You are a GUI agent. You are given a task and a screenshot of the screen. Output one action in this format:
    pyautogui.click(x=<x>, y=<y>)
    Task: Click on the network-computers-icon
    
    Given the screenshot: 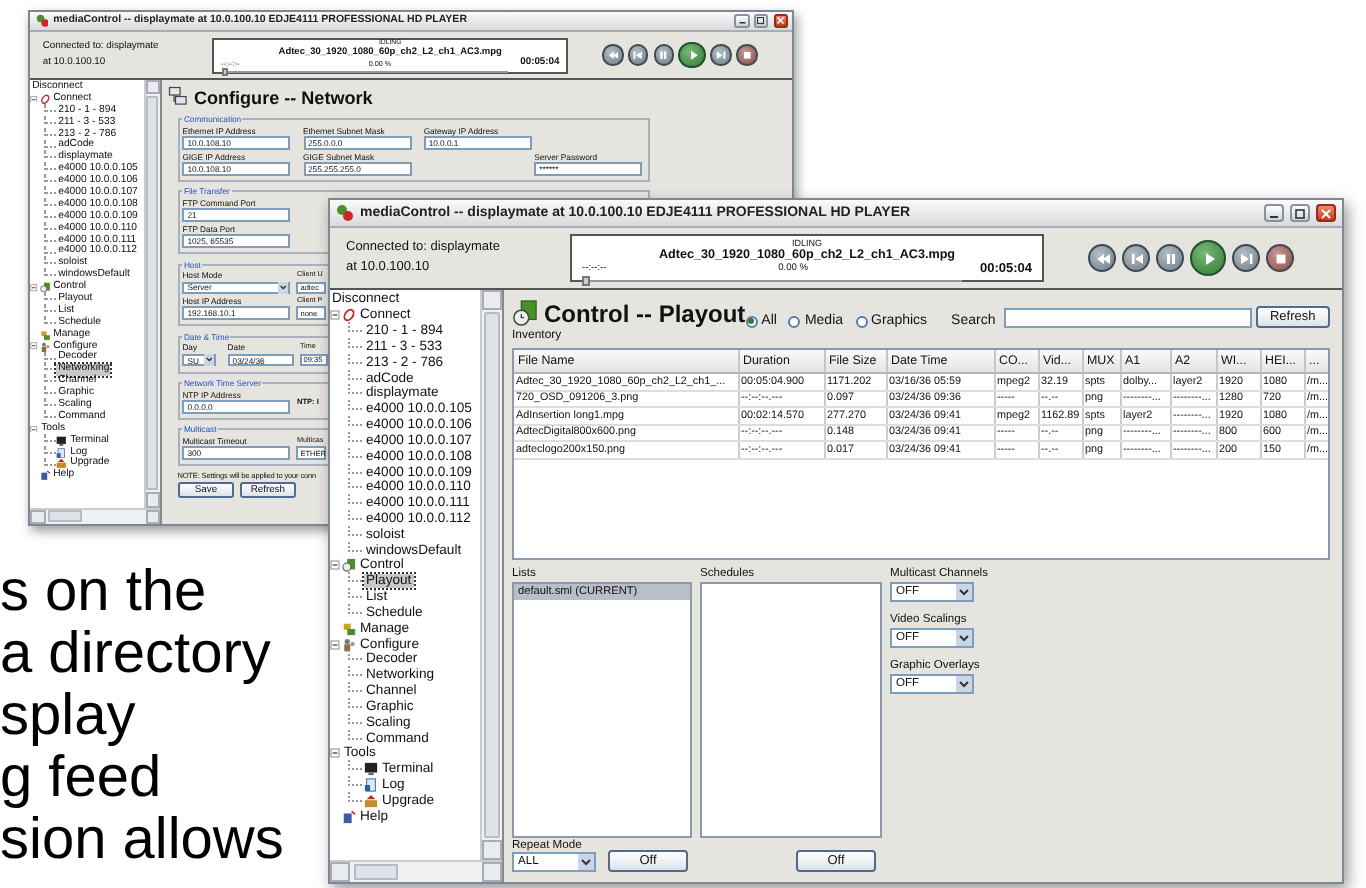 What is the action you would take?
    pyautogui.click(x=179, y=97)
    